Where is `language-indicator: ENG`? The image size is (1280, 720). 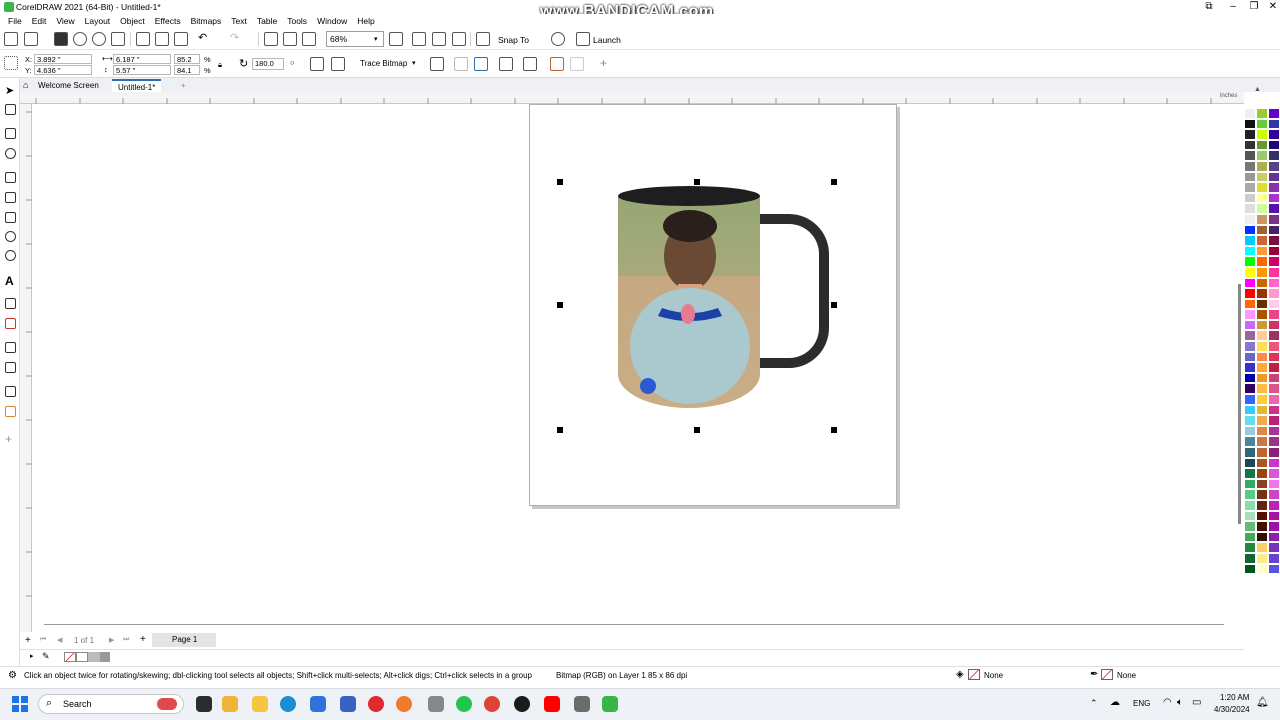
language-indicator: ENG is located at coordinates (1141, 703).